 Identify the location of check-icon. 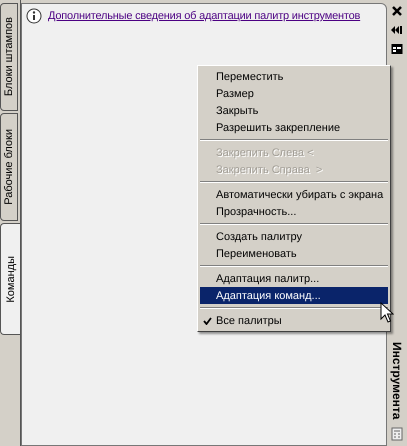
(207, 321).